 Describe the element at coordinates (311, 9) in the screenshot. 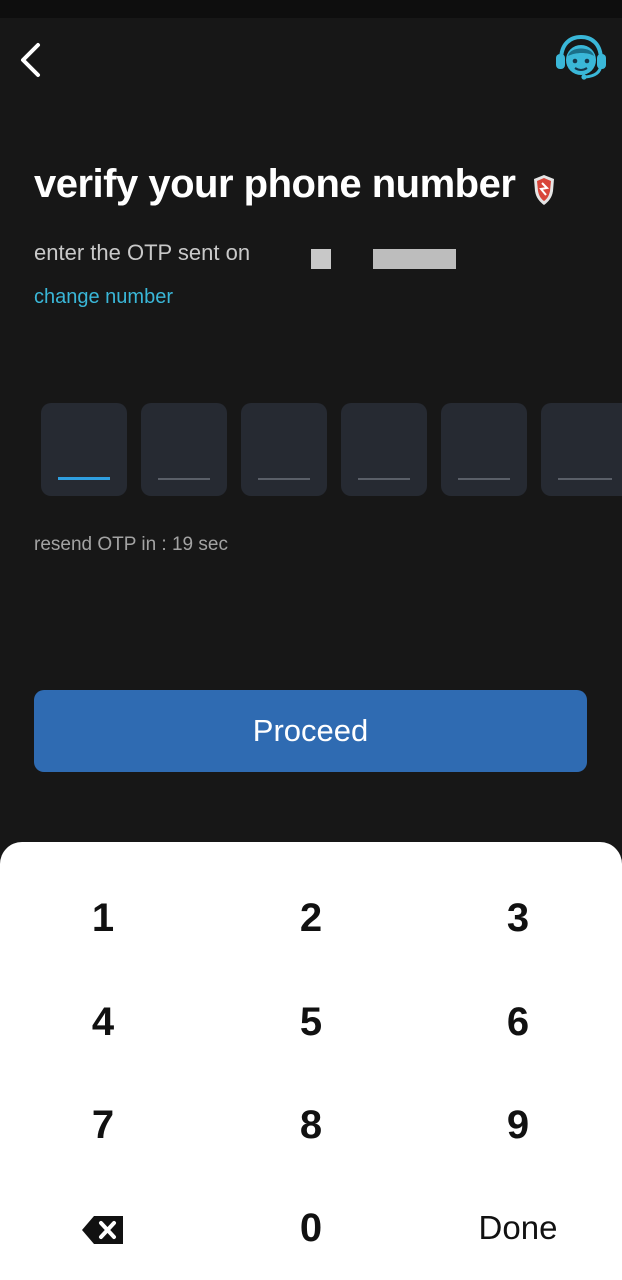

I see `status-bar` at that location.